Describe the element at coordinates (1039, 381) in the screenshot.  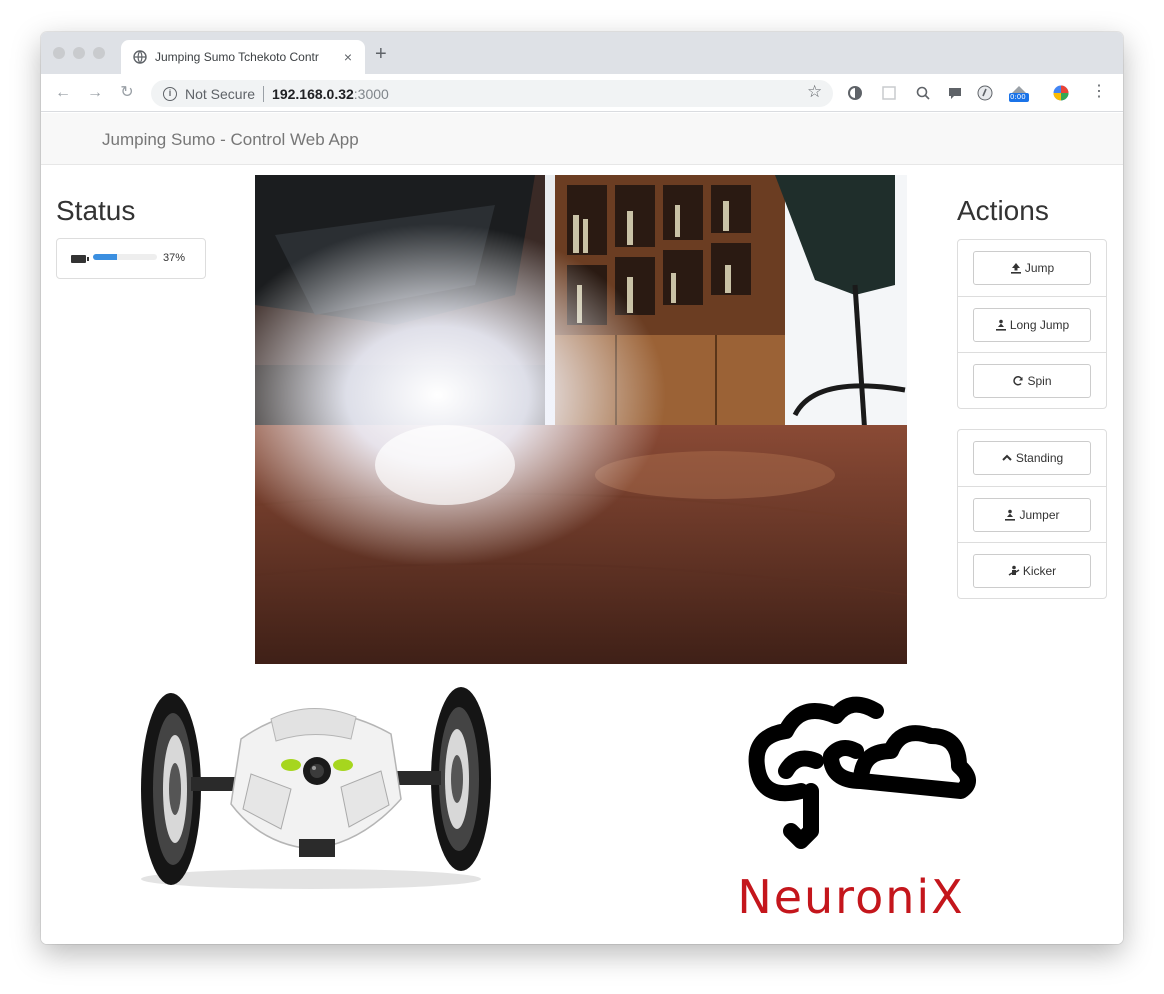
I see `spin-label: Spin` at that location.